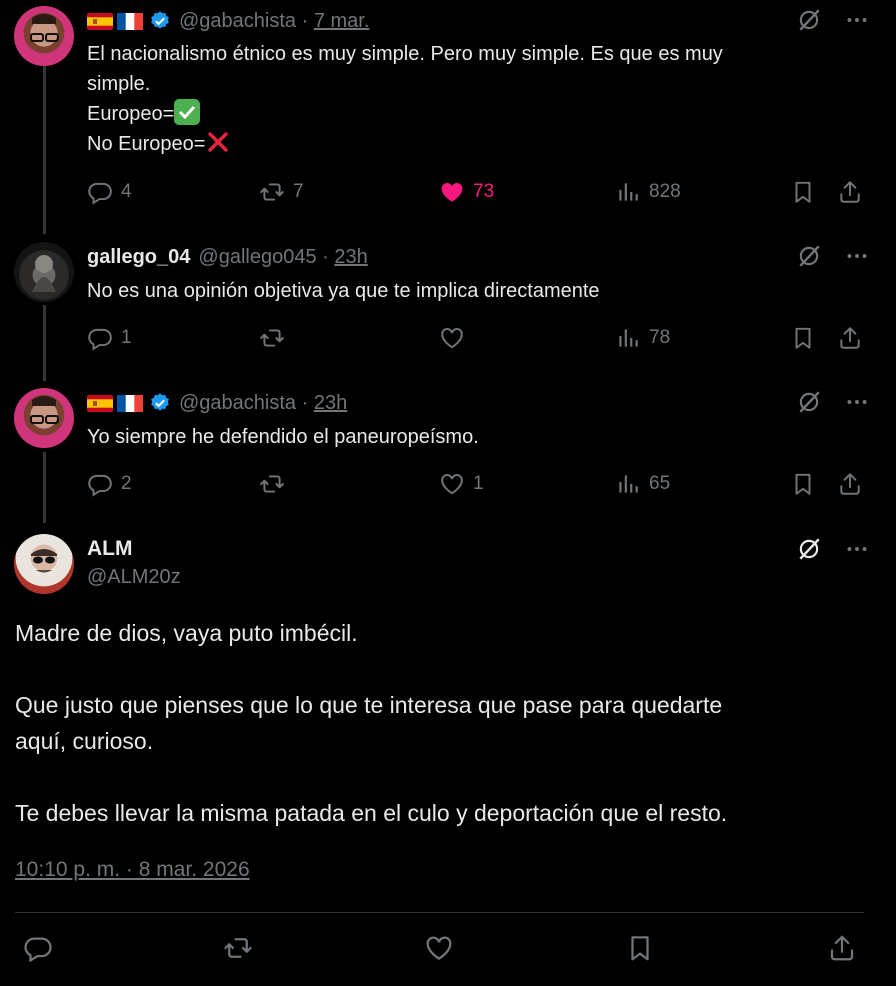  Describe the element at coordinates (405, 114) in the screenshot. I see `text-line: Europeo=` at that location.